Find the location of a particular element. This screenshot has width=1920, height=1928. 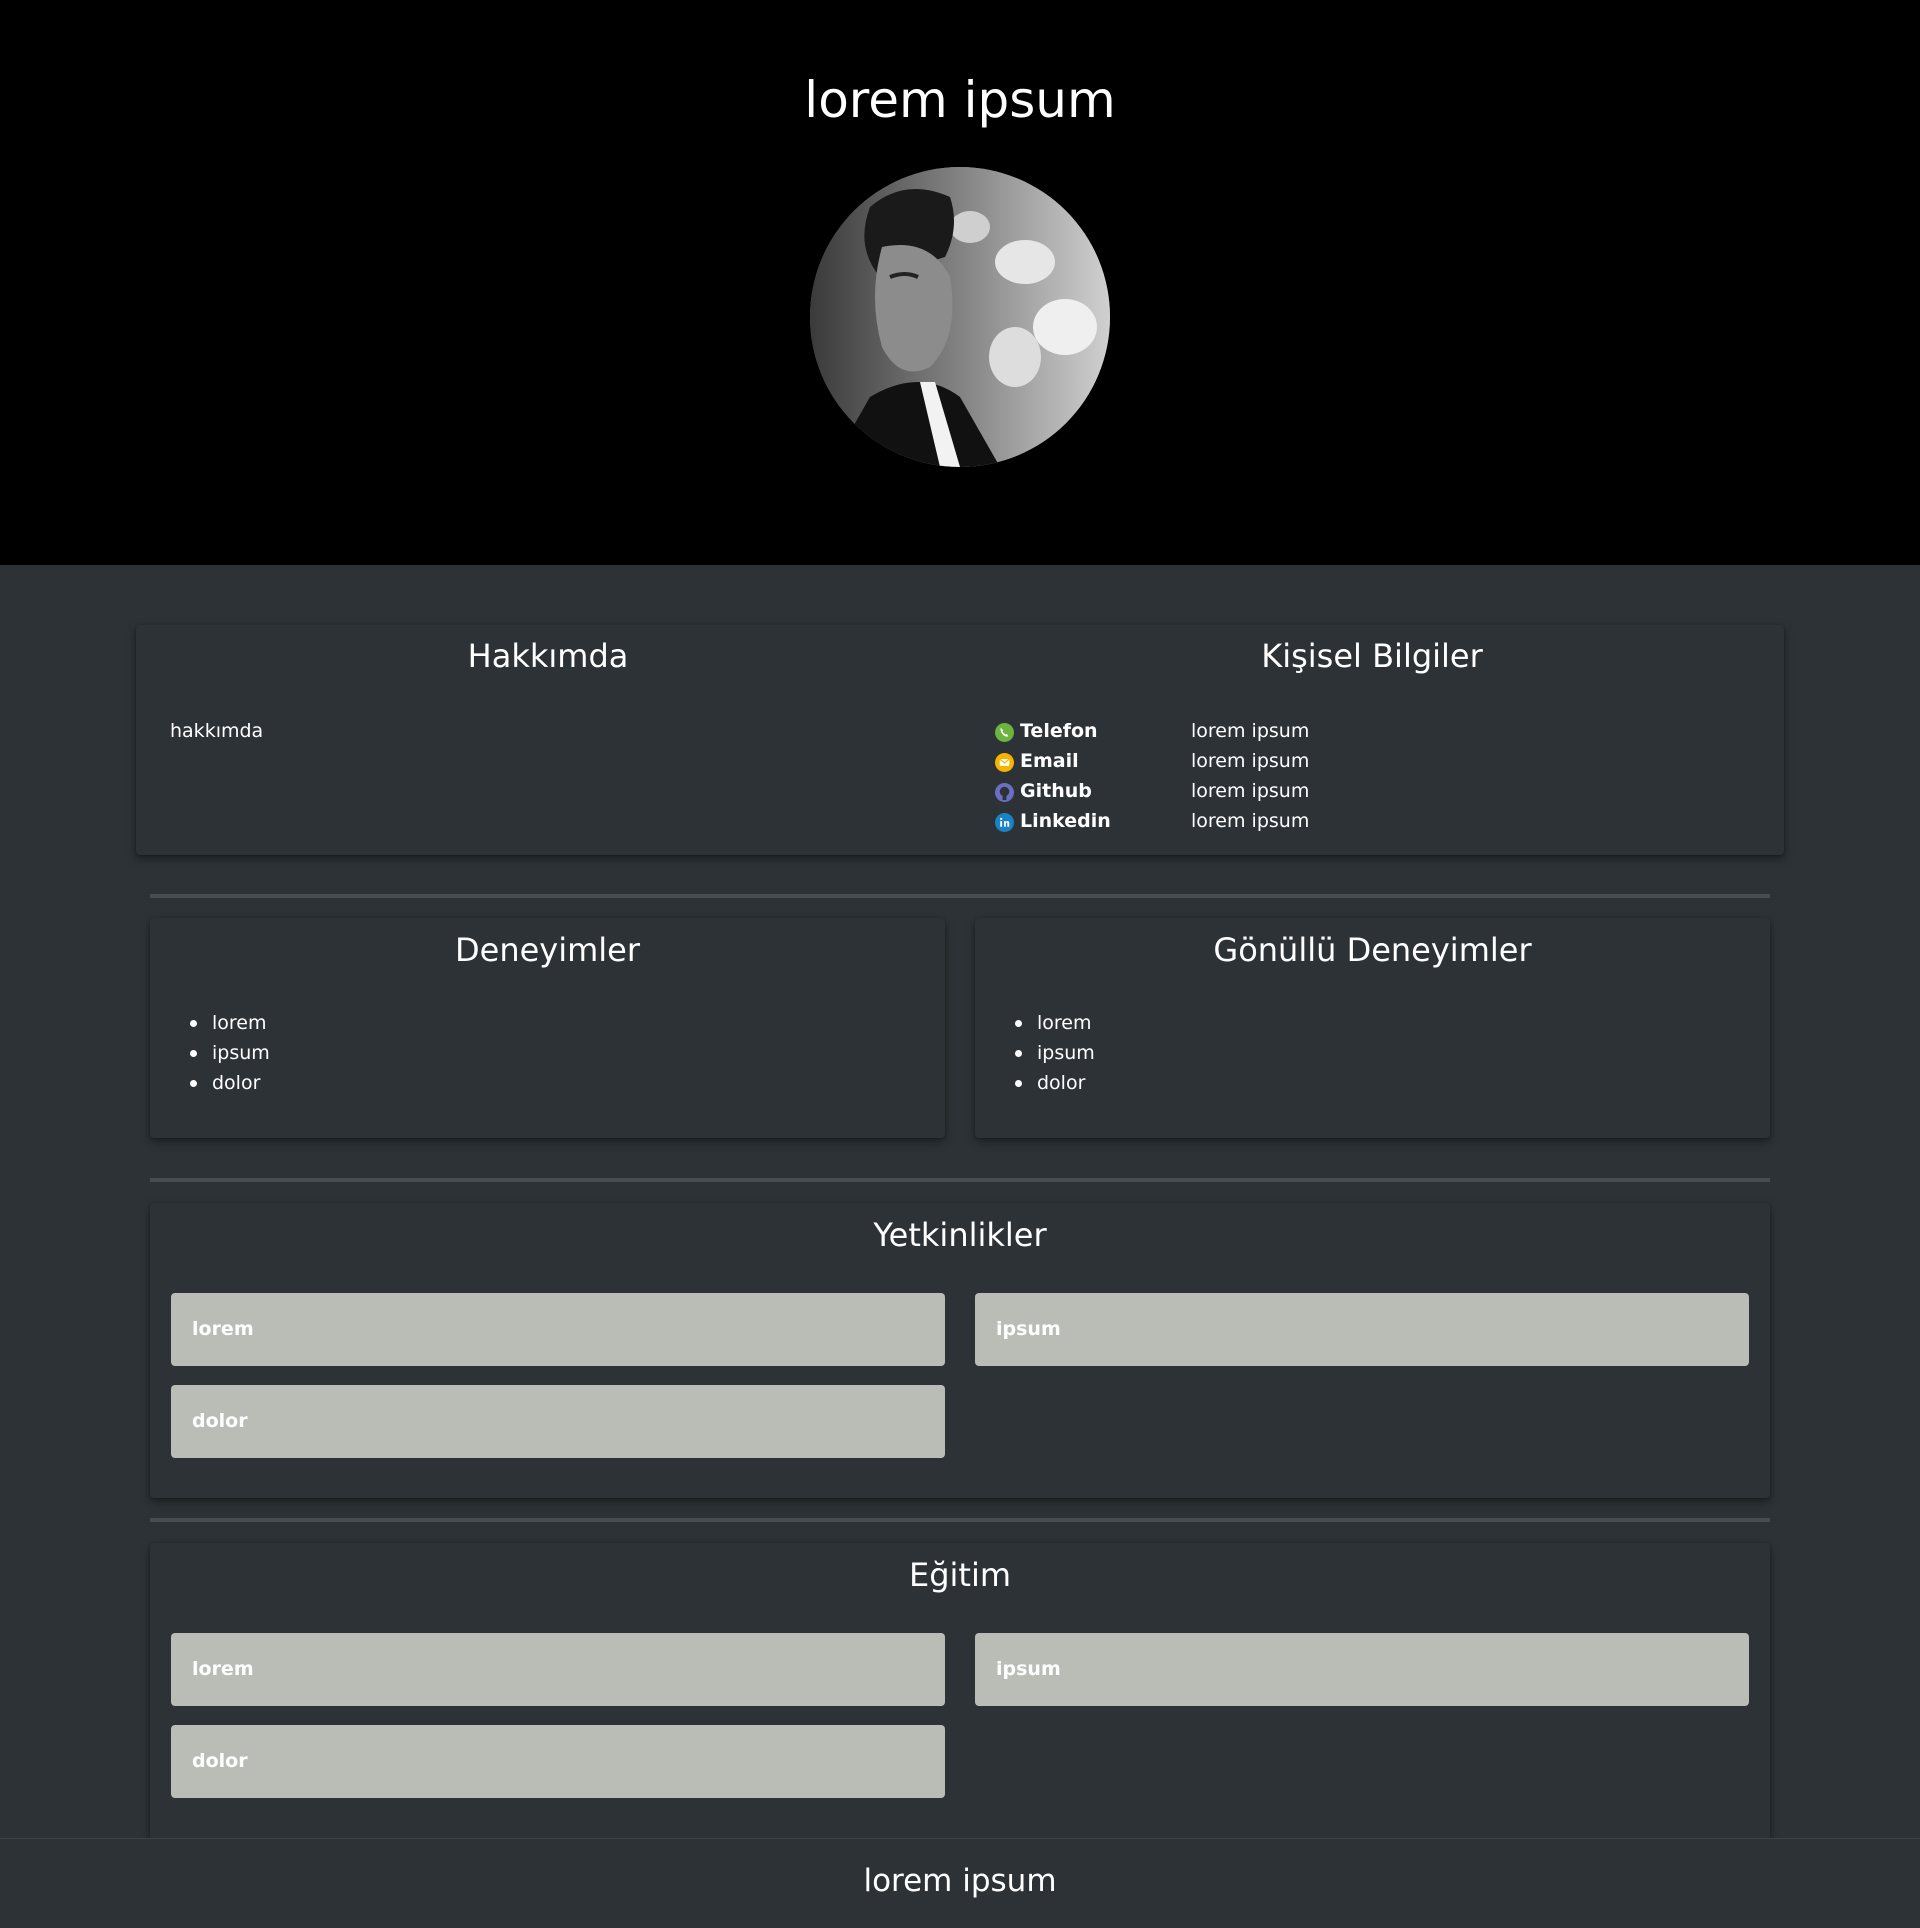

experience-list: lorem ipsum dolor is located at coordinates (230, 1053).